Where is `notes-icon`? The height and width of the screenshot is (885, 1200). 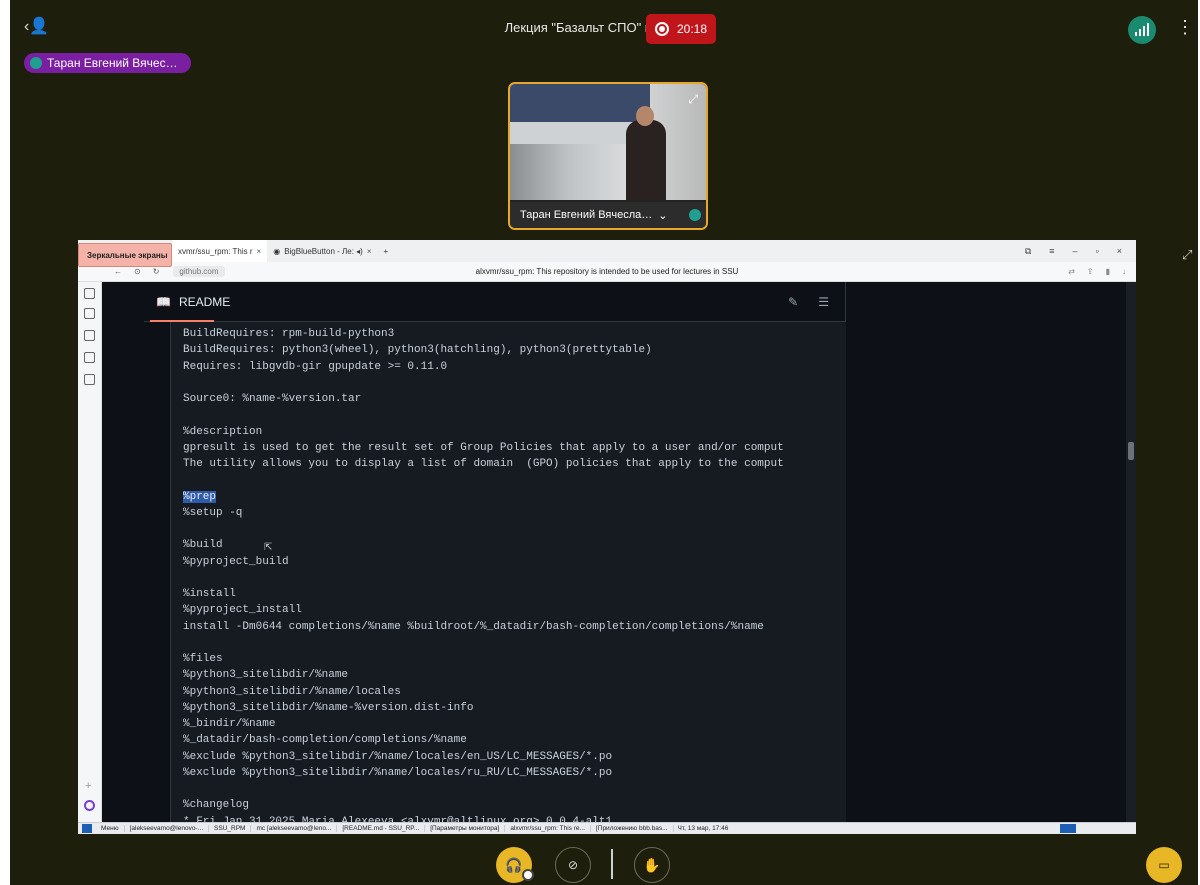
notes-icon is located at coordinates (89, 313).